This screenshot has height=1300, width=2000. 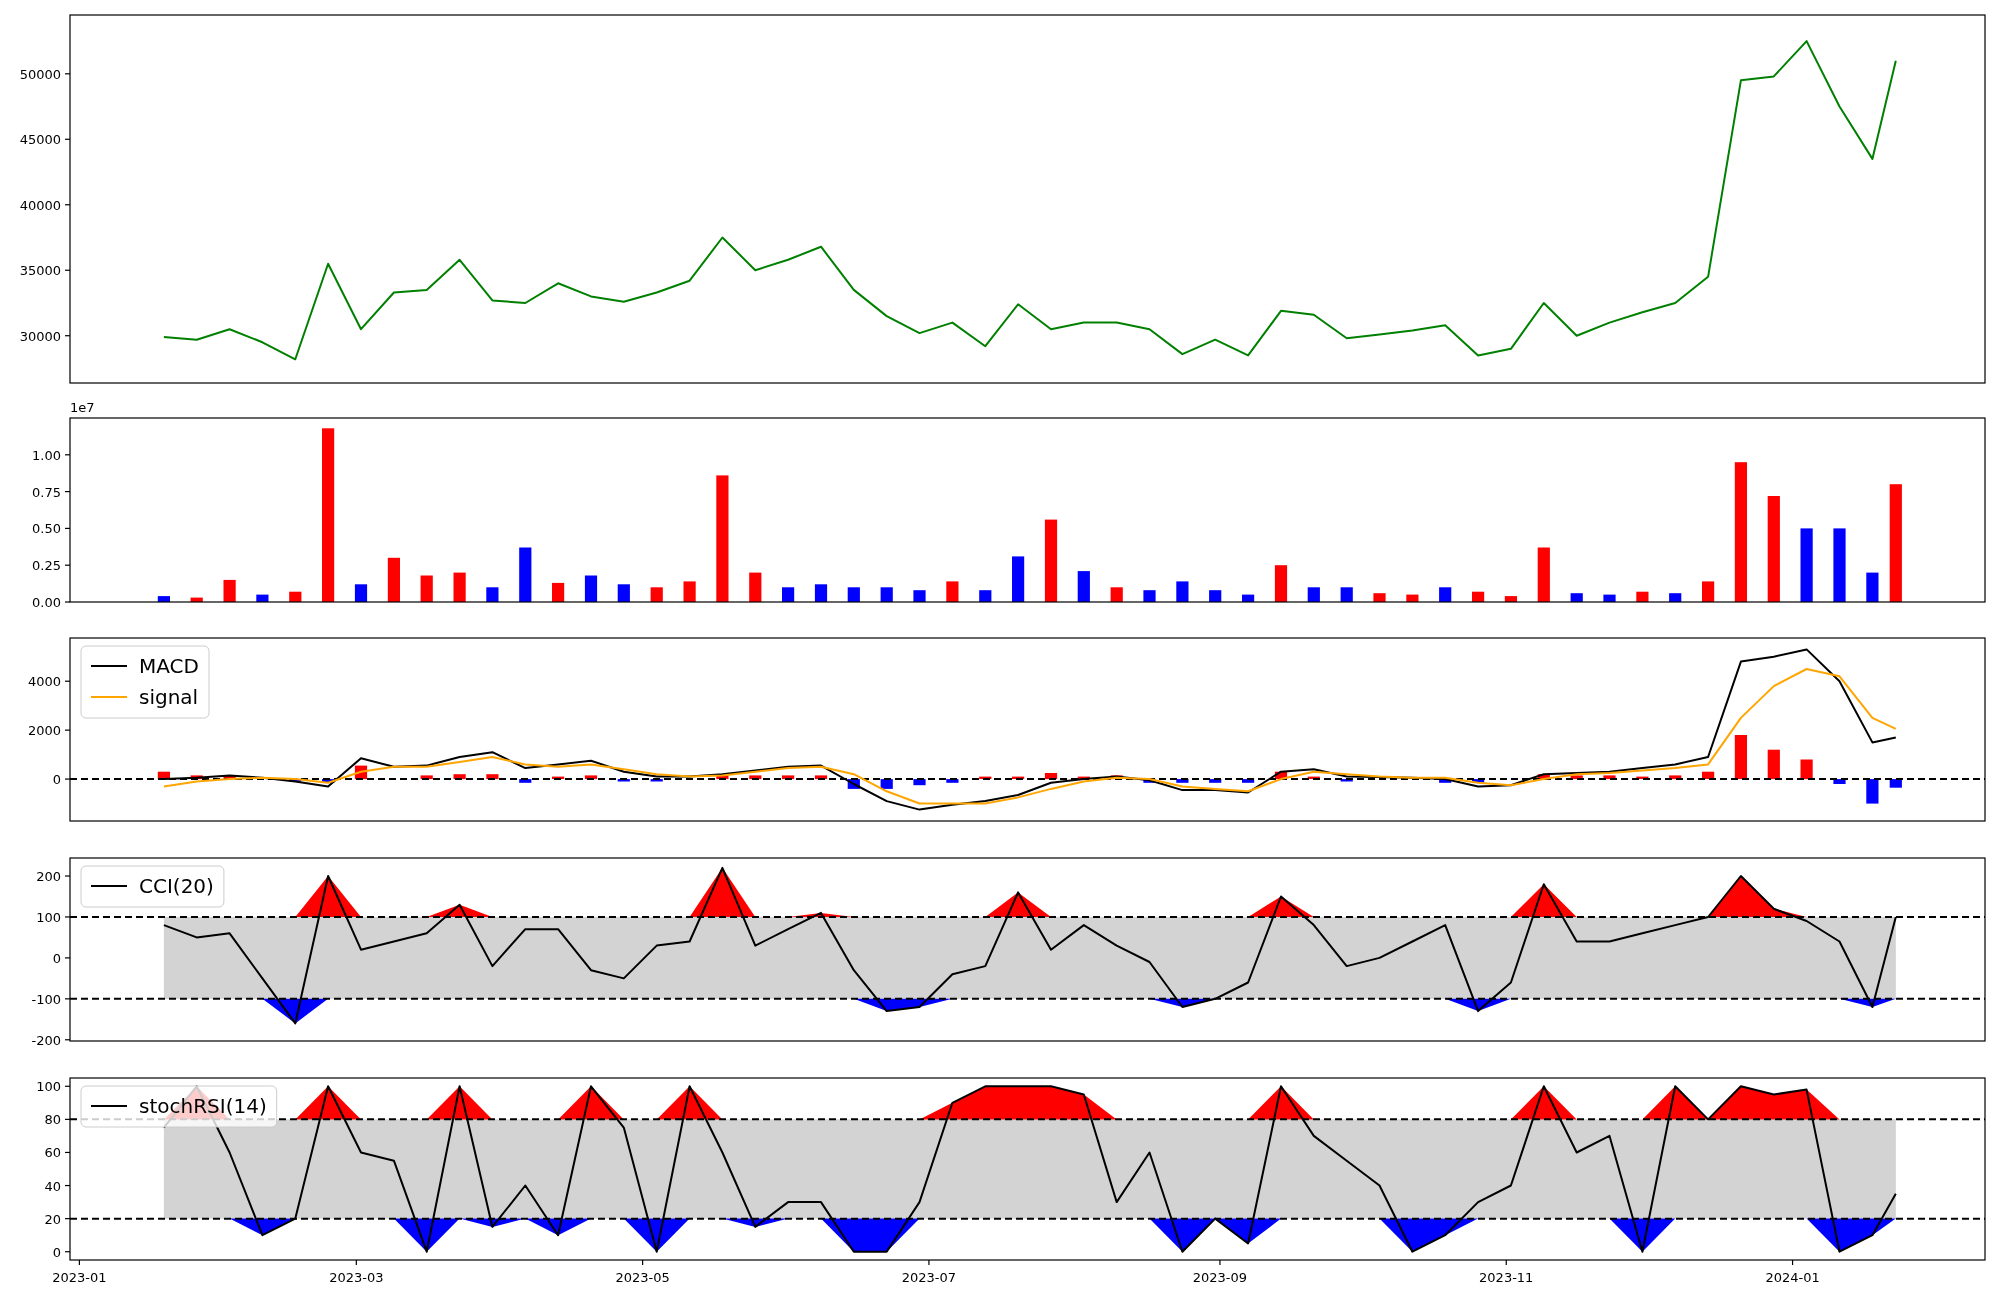 I want to click on y-tick-label: -100, so click(x=46, y=999).